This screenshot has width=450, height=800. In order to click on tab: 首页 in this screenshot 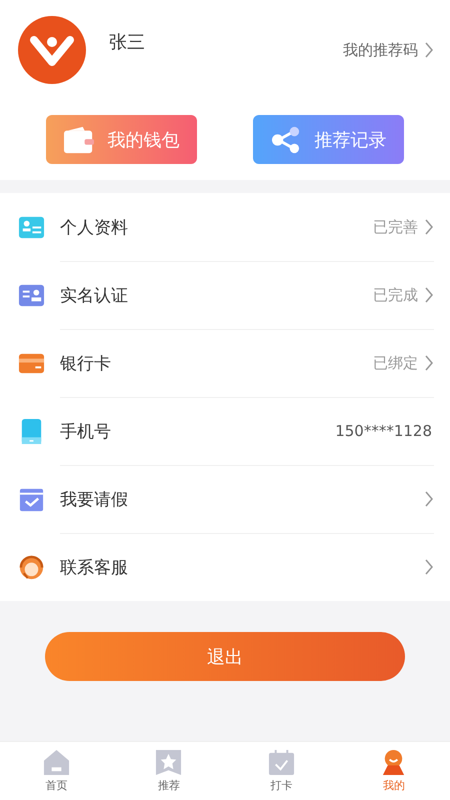, I will do `click(56, 771)`.